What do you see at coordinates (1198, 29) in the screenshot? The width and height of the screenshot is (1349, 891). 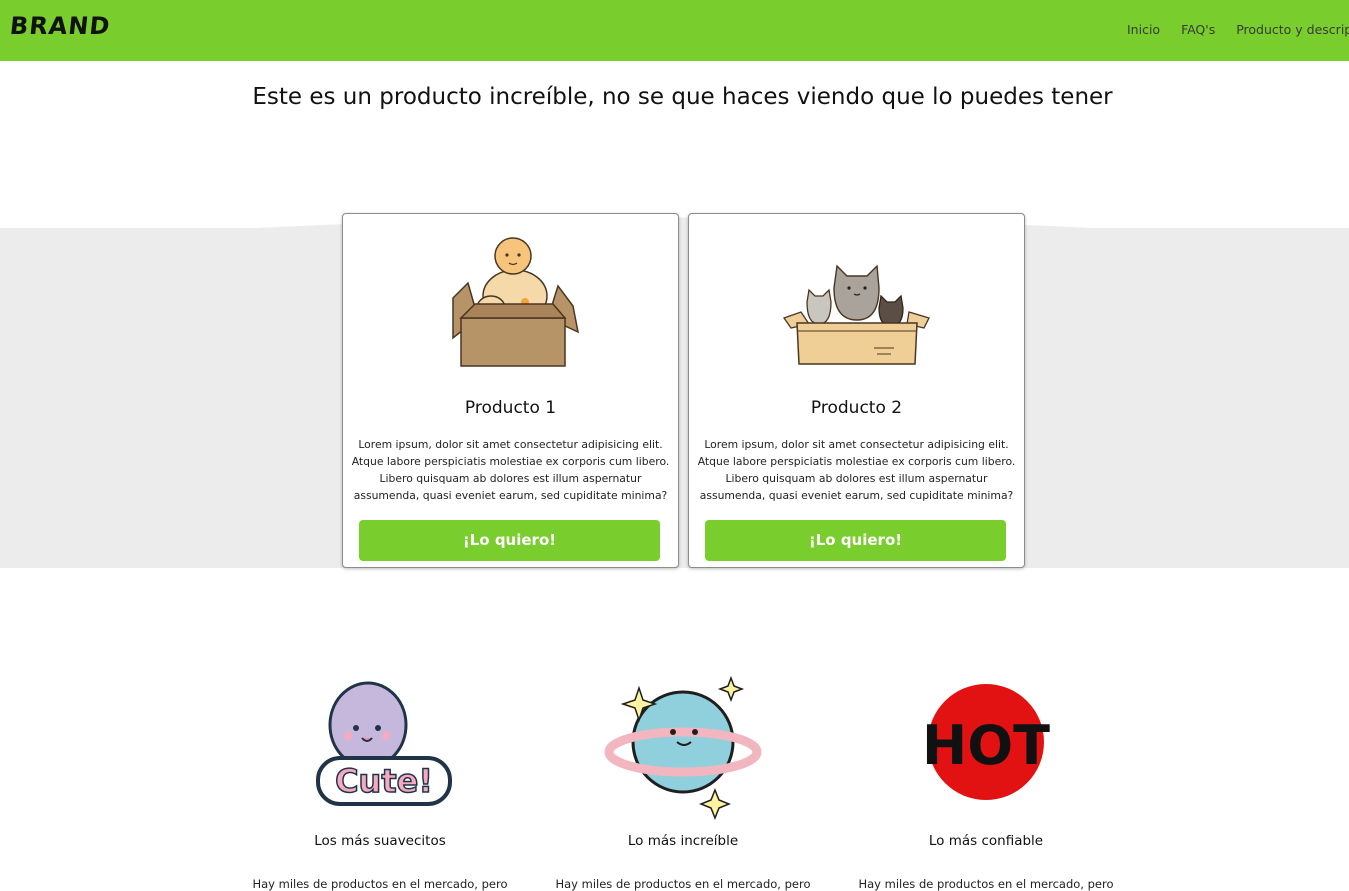 I see `nav-link-faqs: FAQ's` at bounding box center [1198, 29].